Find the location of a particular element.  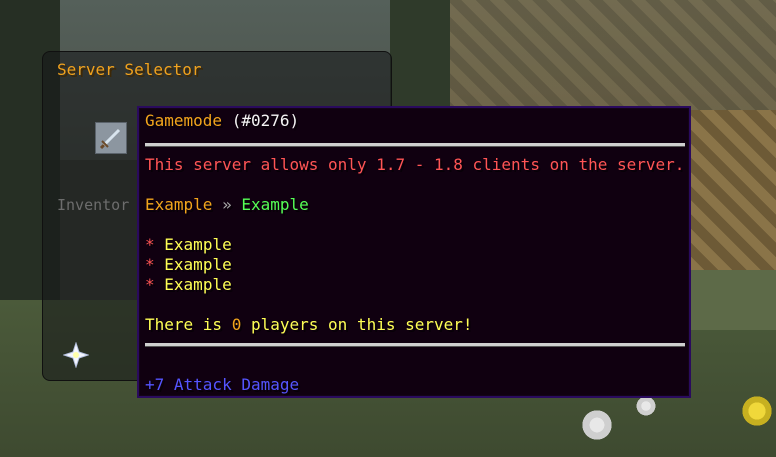

server-name: Gamemode is located at coordinates (184, 120).